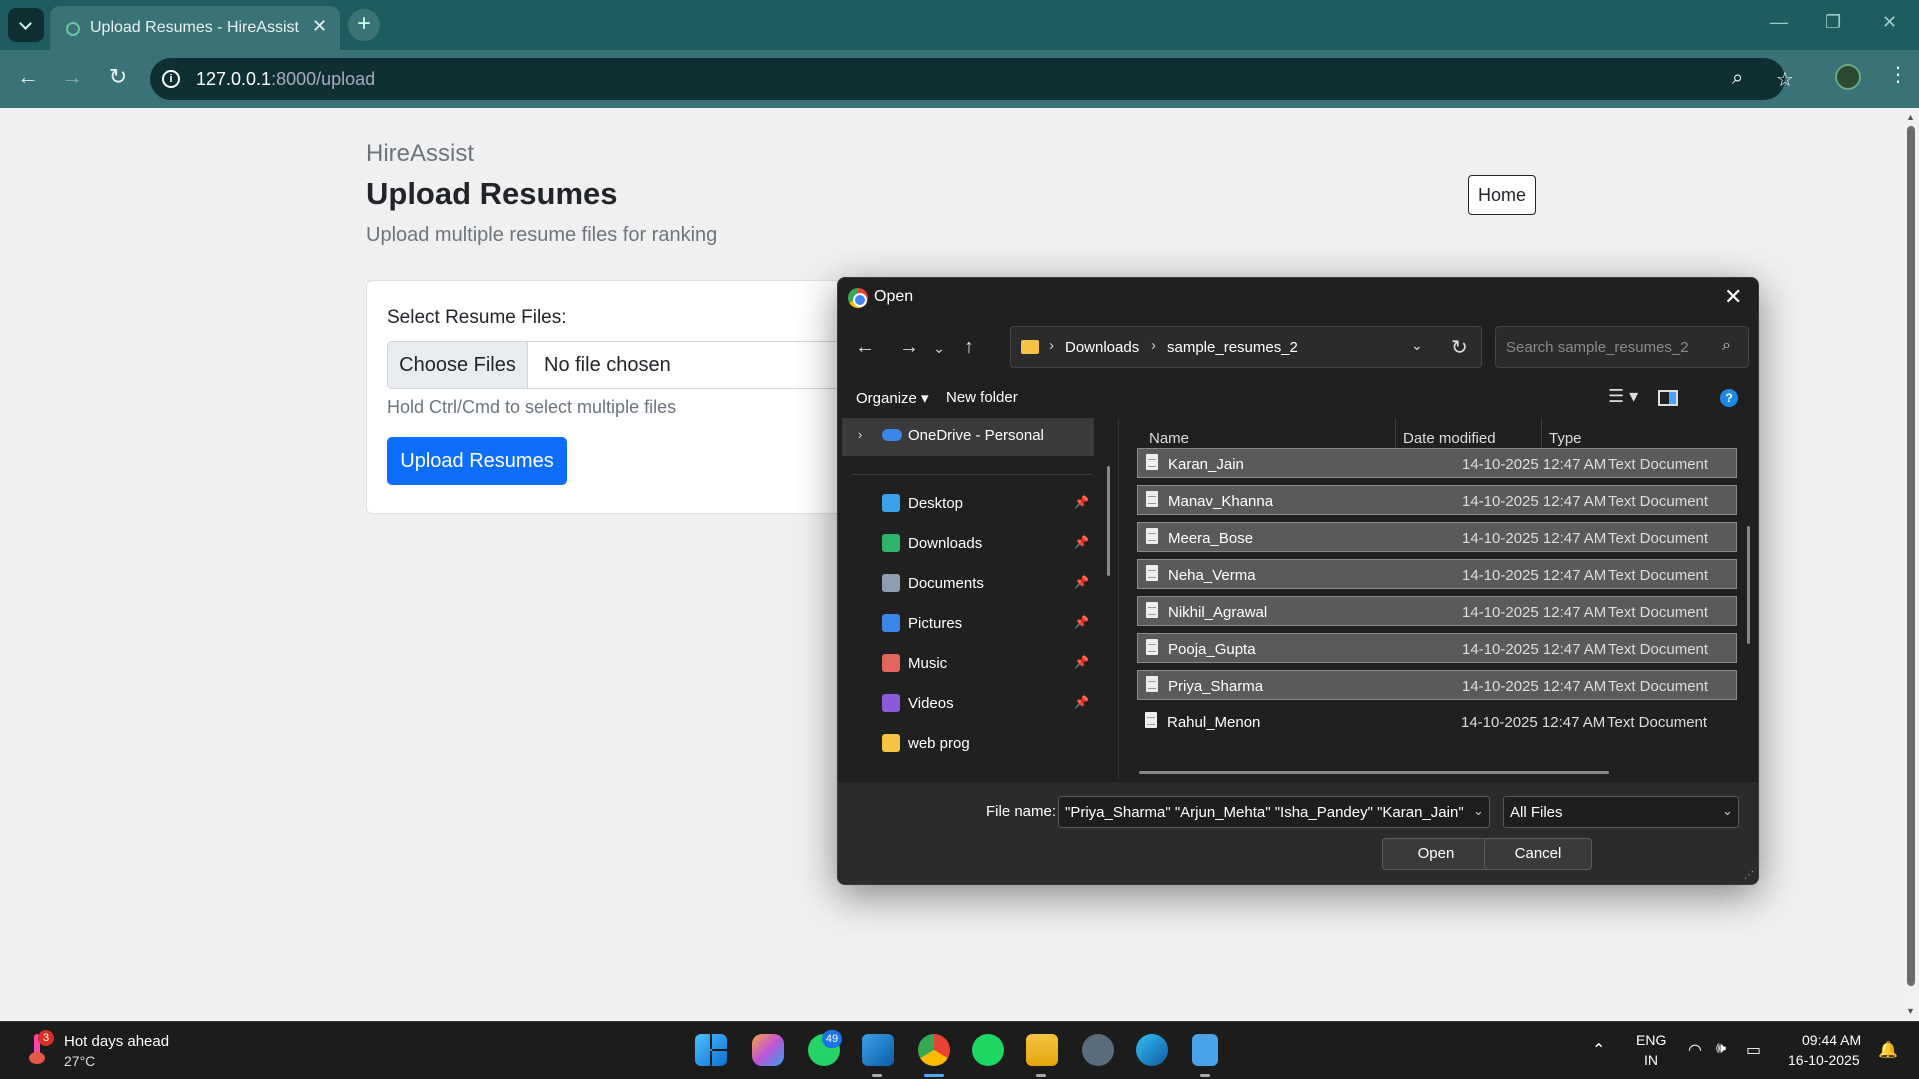 The image size is (1919, 1079). Describe the element at coordinates (939, 348) in the screenshot. I see `recent-locations-icon: ⌄` at that location.